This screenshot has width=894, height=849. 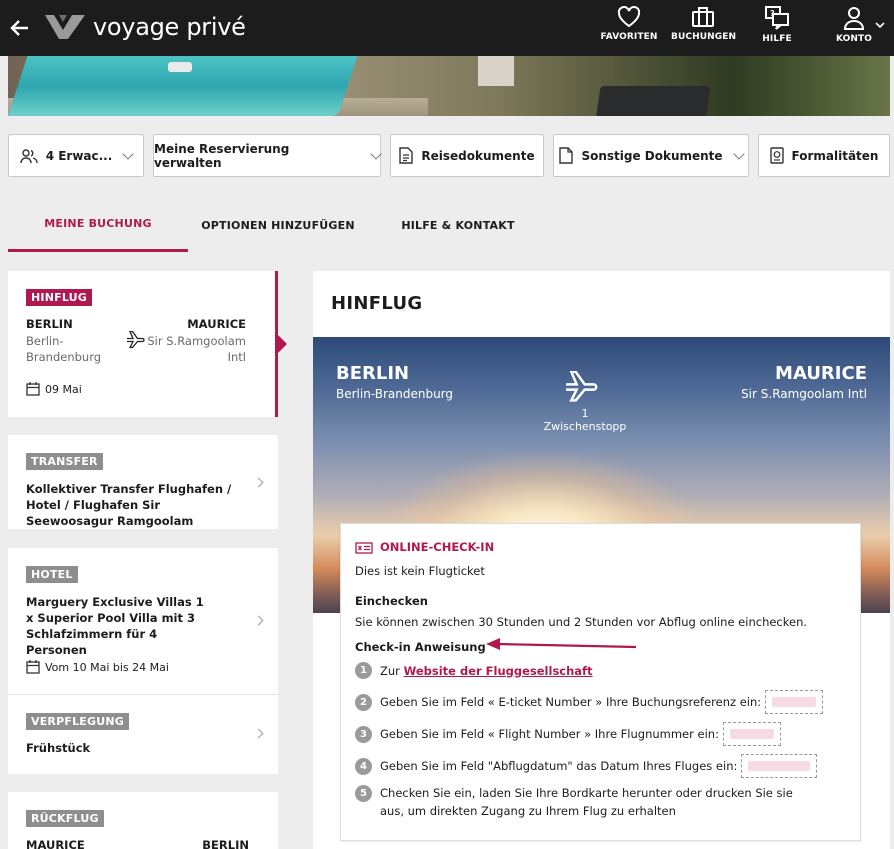 What do you see at coordinates (751, 734) in the screenshot?
I see `redacted-flight-number` at bounding box center [751, 734].